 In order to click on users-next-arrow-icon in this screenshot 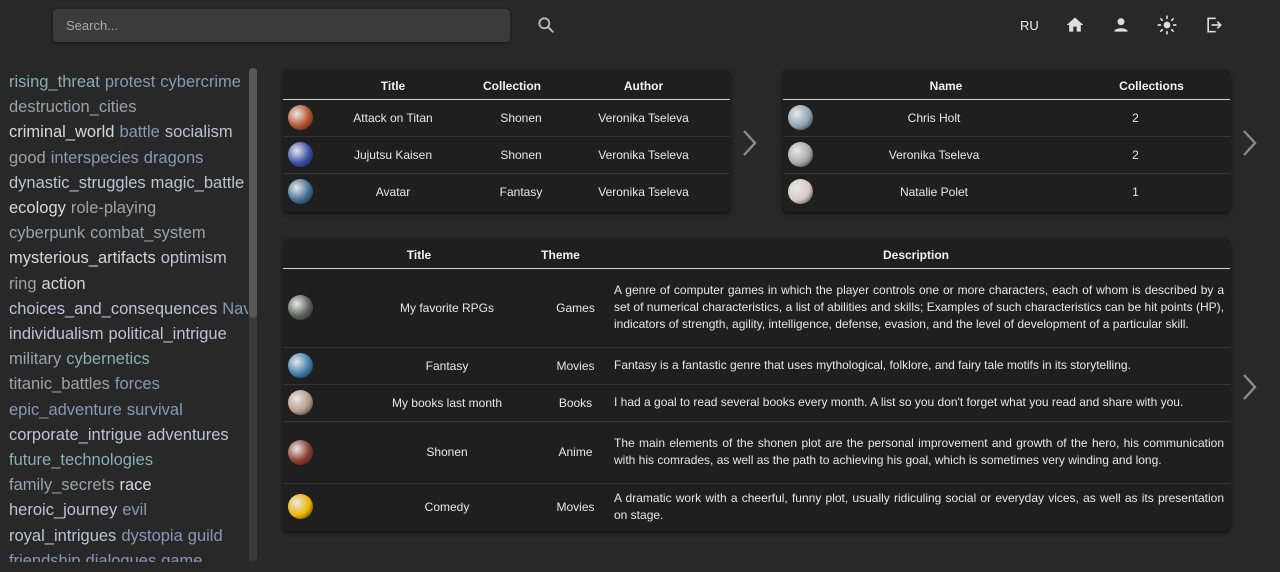, I will do `click(1250, 143)`.